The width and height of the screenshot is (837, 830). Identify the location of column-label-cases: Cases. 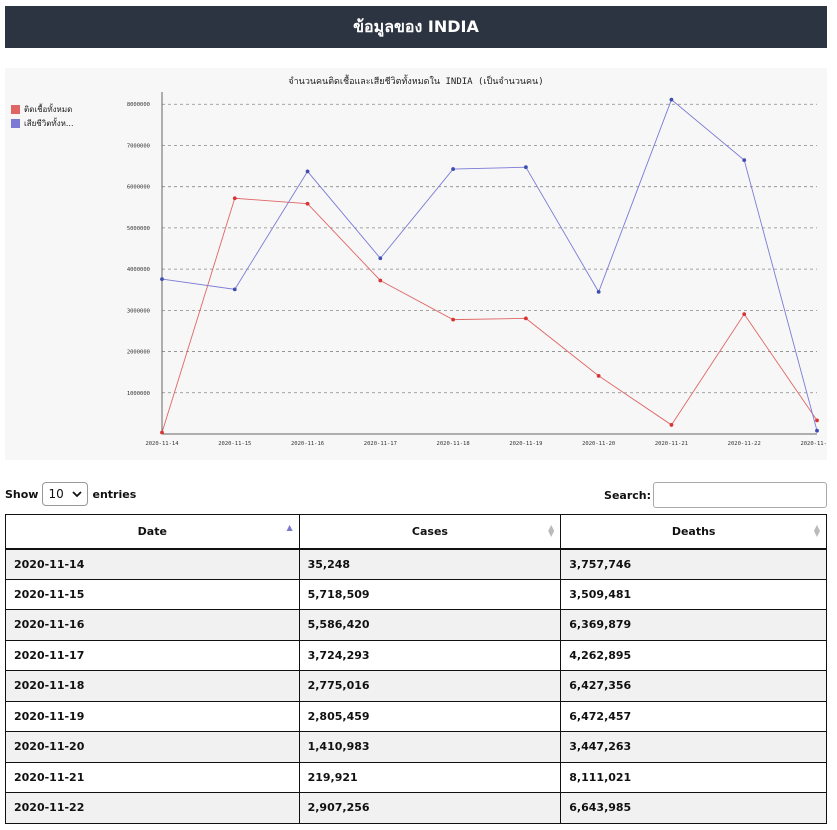
(429, 531).